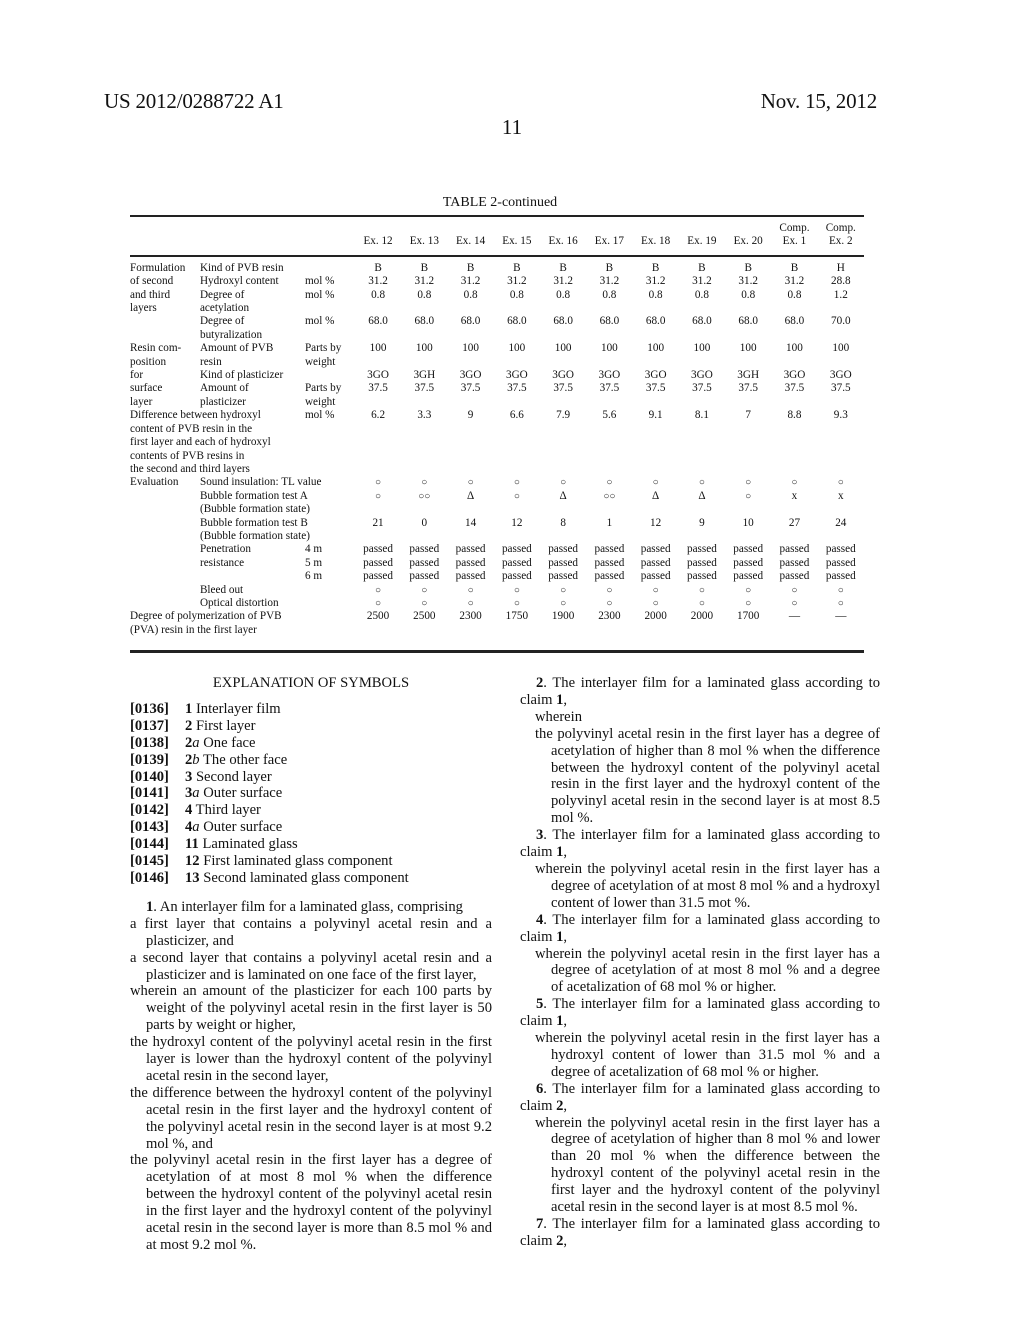 This screenshot has width=1024, height=1320. I want to click on table-cell: 7.9, so click(563, 415).